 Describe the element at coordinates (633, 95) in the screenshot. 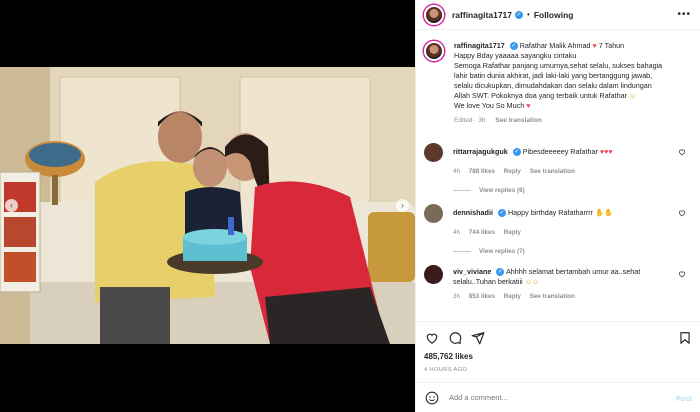

I see `hug-emoji: ☺` at that location.